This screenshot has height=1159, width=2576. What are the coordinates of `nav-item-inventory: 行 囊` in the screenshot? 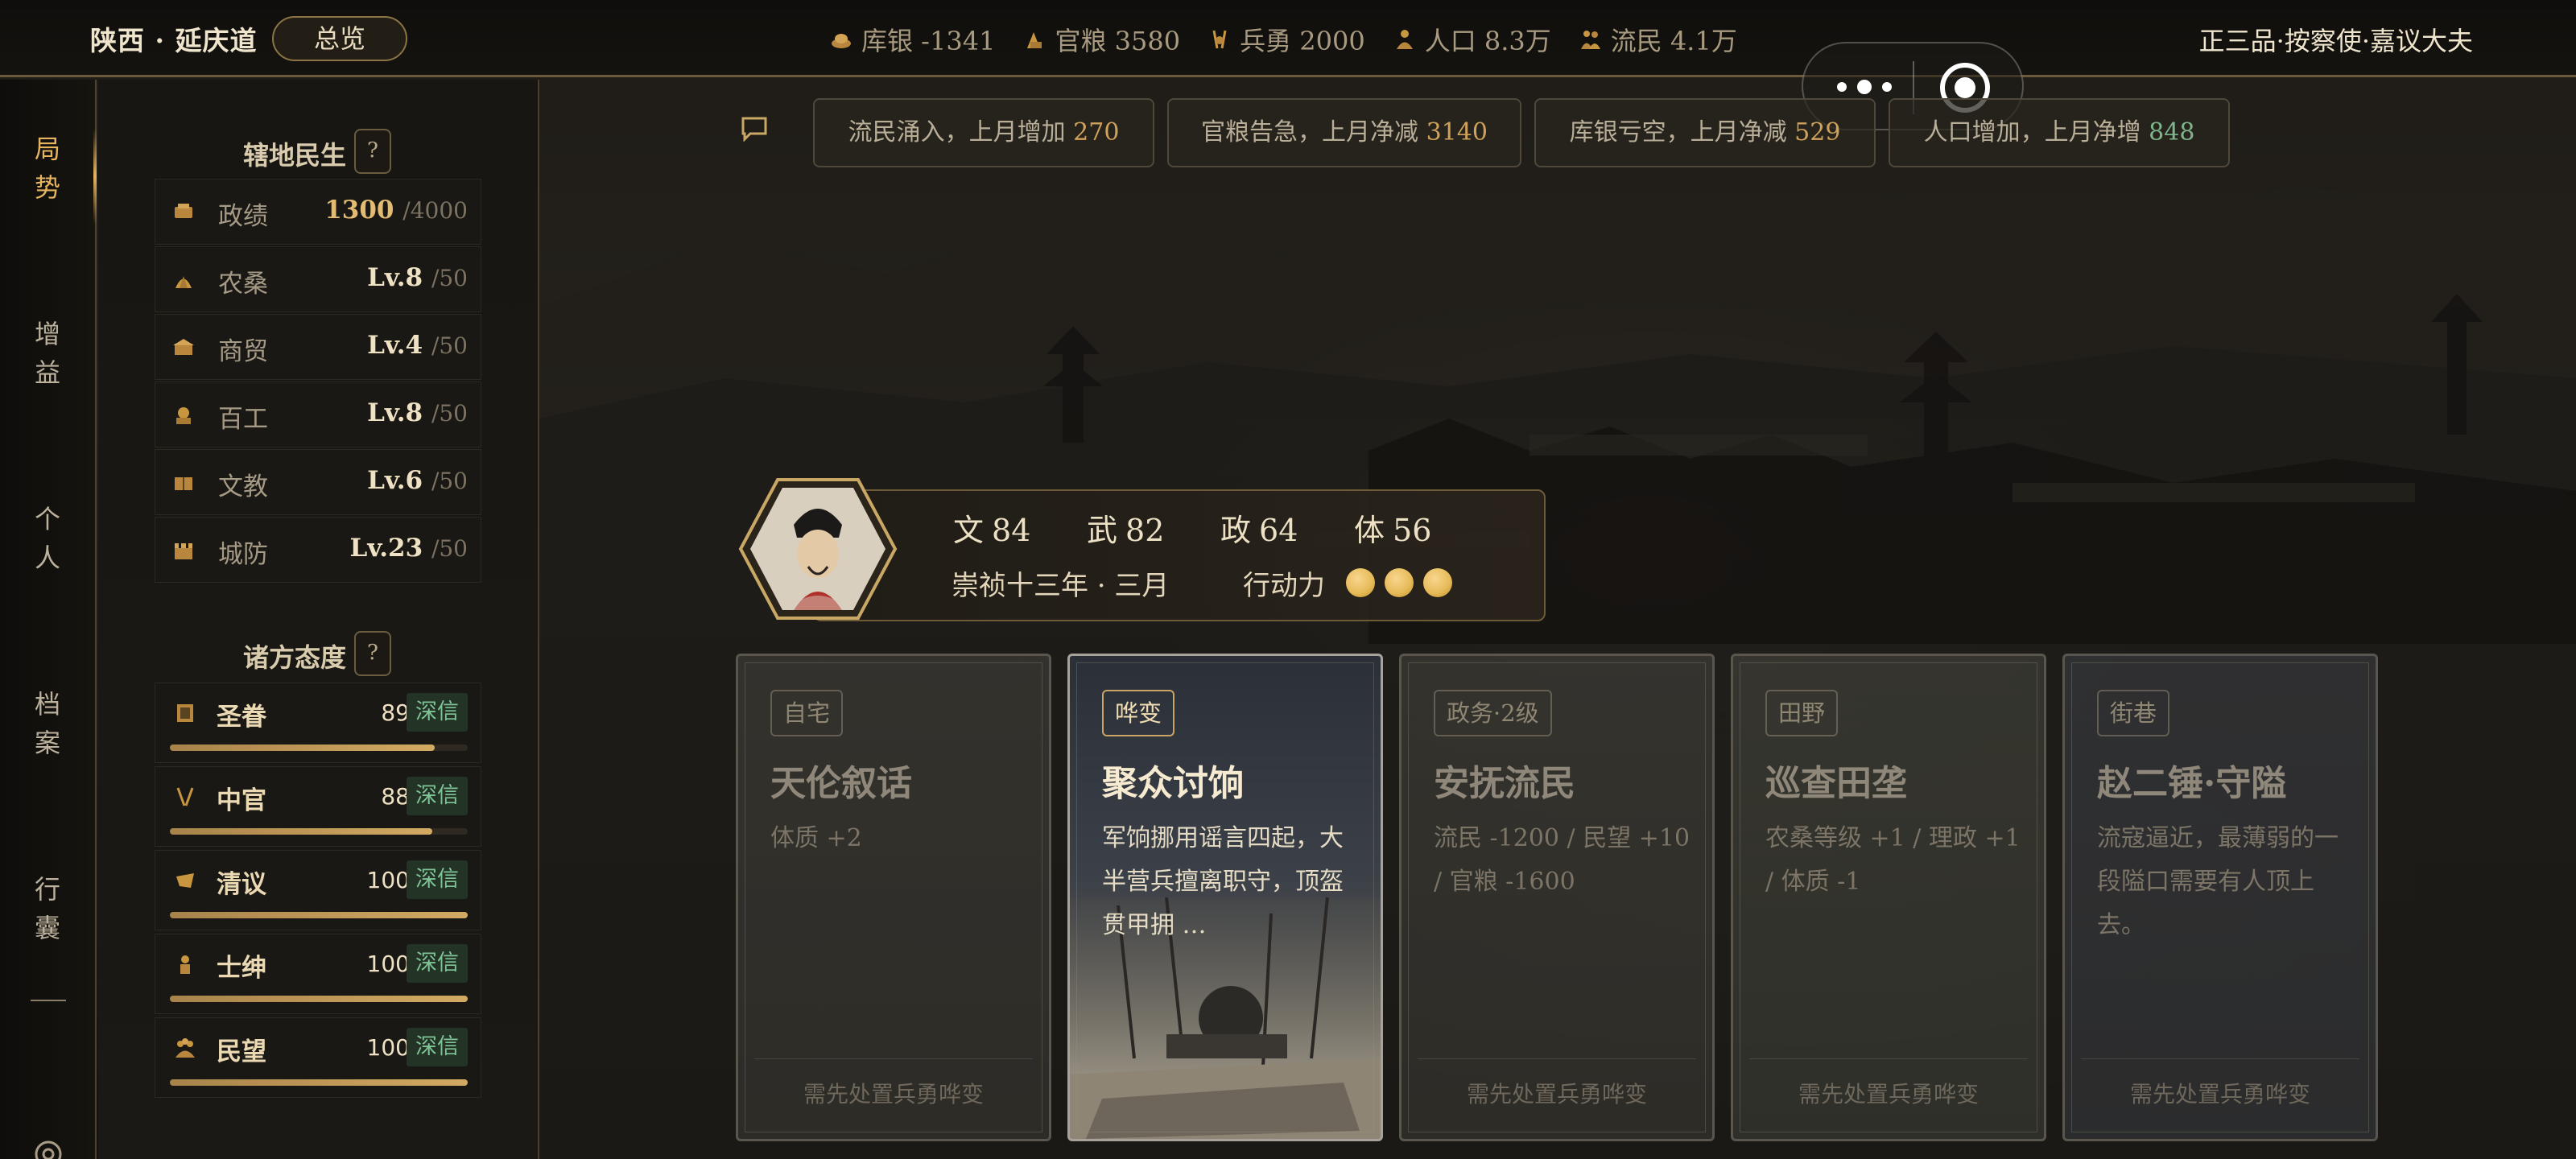 It's located at (47, 908).